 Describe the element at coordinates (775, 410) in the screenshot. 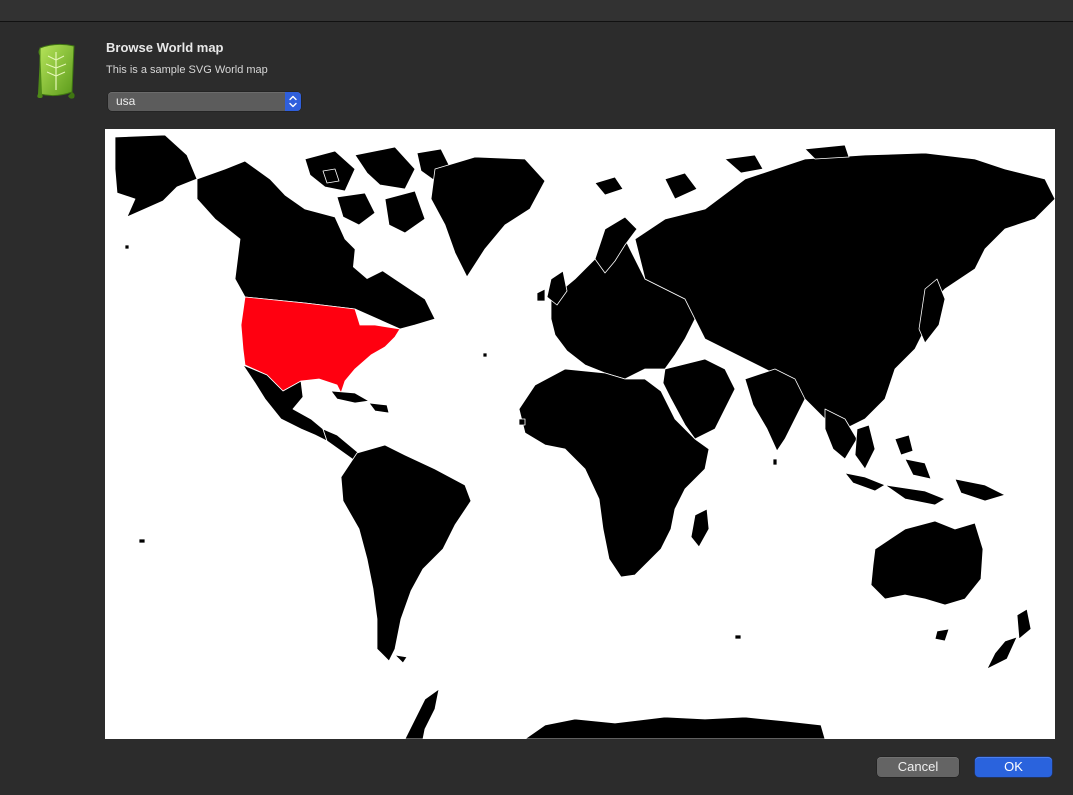

I see `map-region-india` at that location.